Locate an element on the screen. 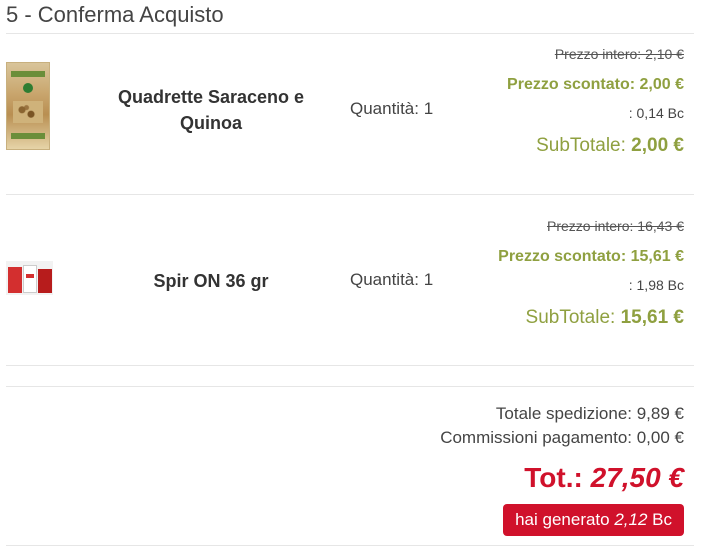 The image size is (701, 550). package-logo is located at coordinates (28, 88).